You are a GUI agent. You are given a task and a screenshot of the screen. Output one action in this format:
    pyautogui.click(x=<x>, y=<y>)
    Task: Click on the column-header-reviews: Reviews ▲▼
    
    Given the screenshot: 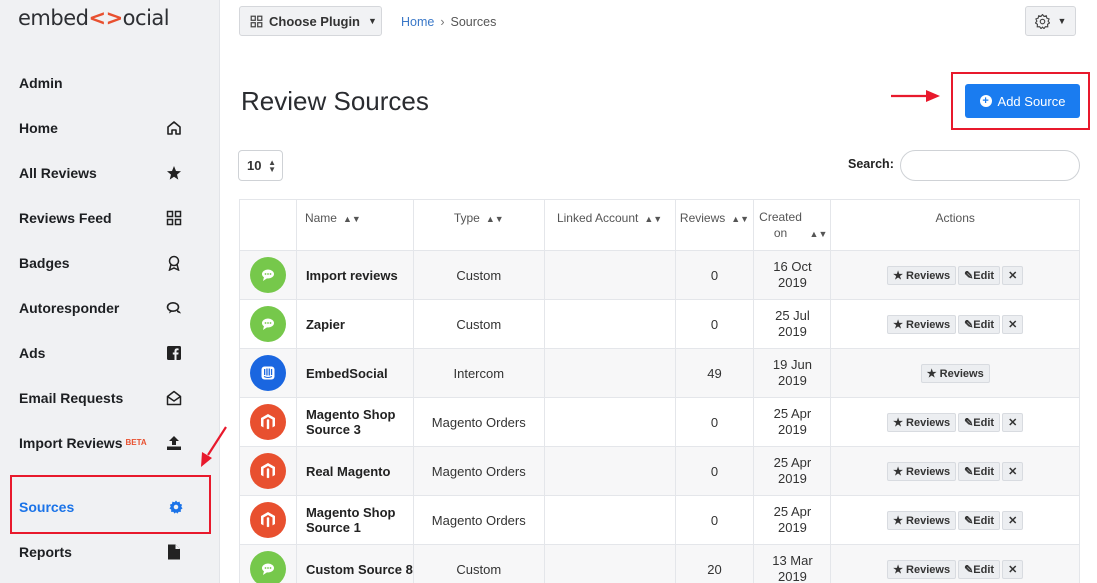 What is the action you would take?
    pyautogui.click(x=714, y=225)
    